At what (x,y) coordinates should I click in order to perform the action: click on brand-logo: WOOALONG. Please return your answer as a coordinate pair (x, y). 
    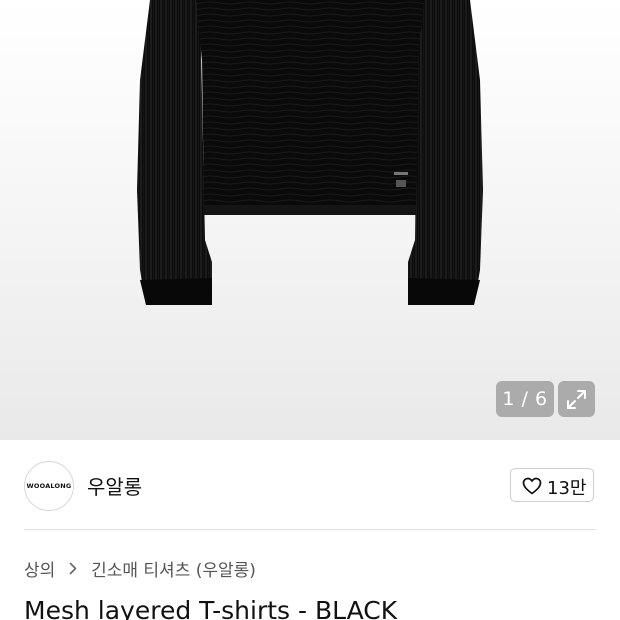
    Looking at the image, I should click on (49, 486).